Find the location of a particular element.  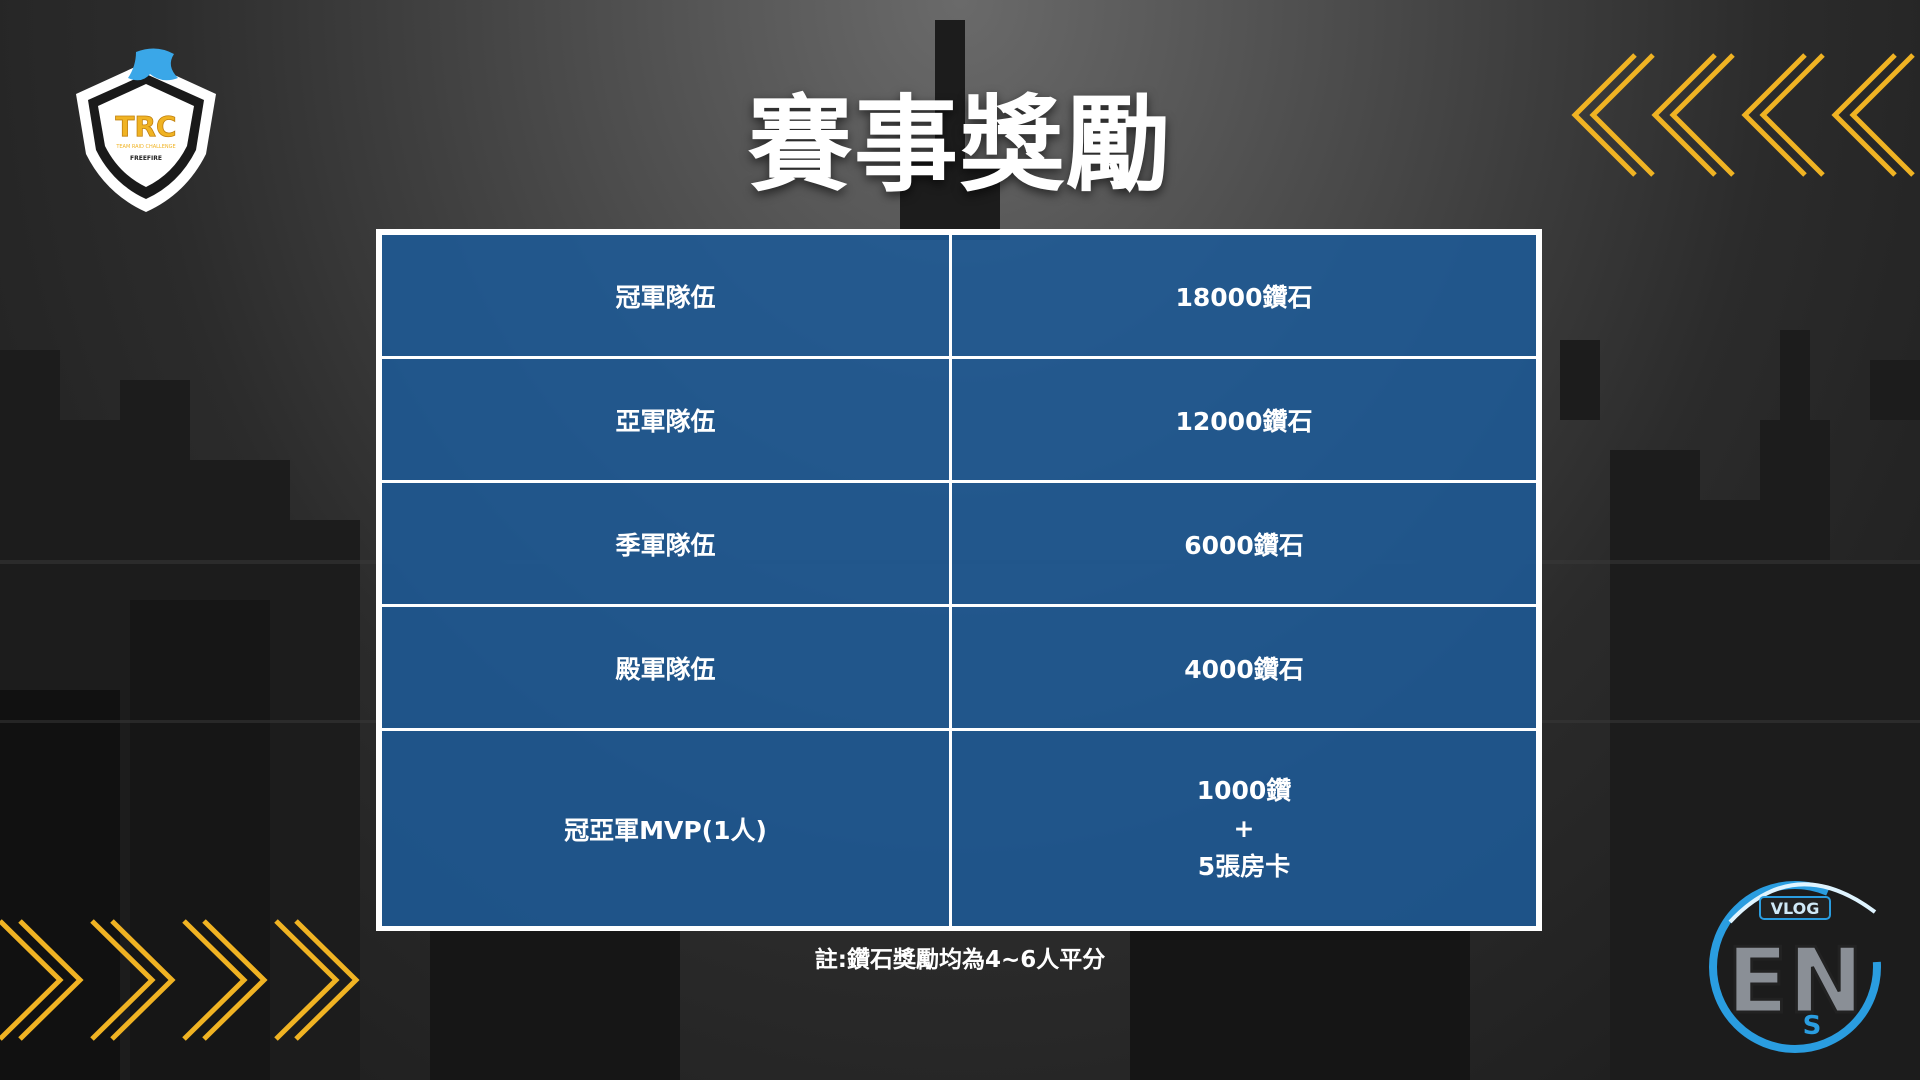

table-row: 季軍隊伍 6000鑽石 is located at coordinates (959, 543).